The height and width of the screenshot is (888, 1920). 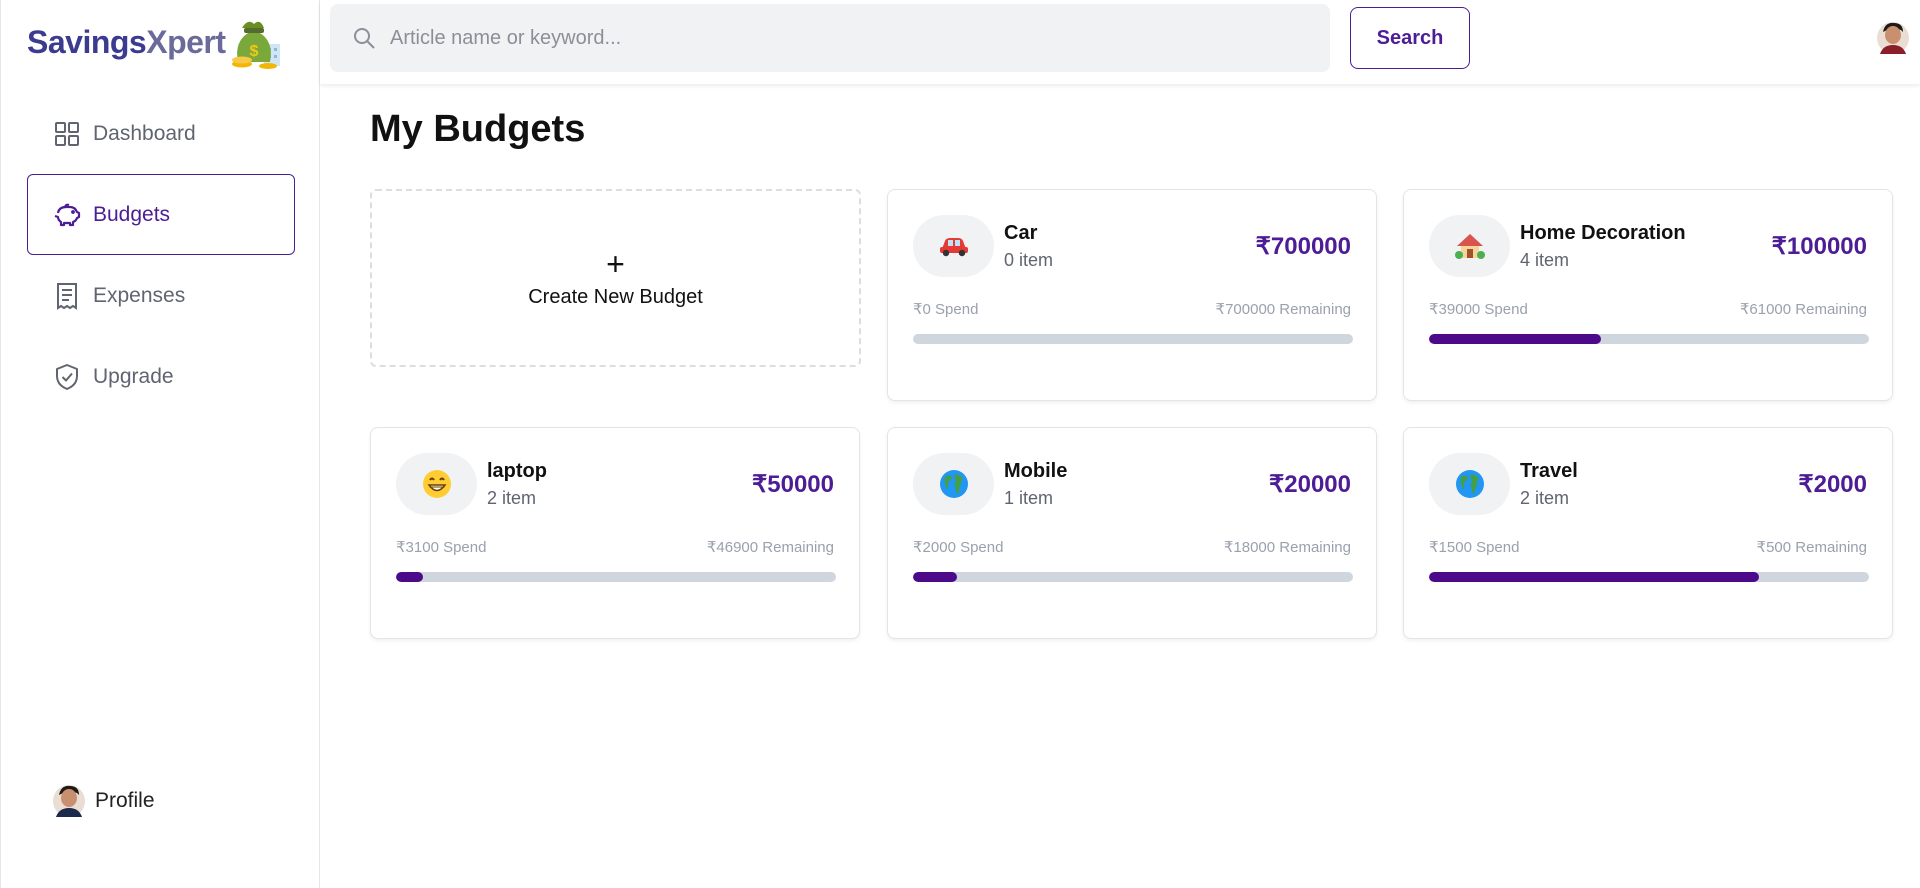 What do you see at coordinates (67, 377) in the screenshot?
I see `shield-check-icon` at bounding box center [67, 377].